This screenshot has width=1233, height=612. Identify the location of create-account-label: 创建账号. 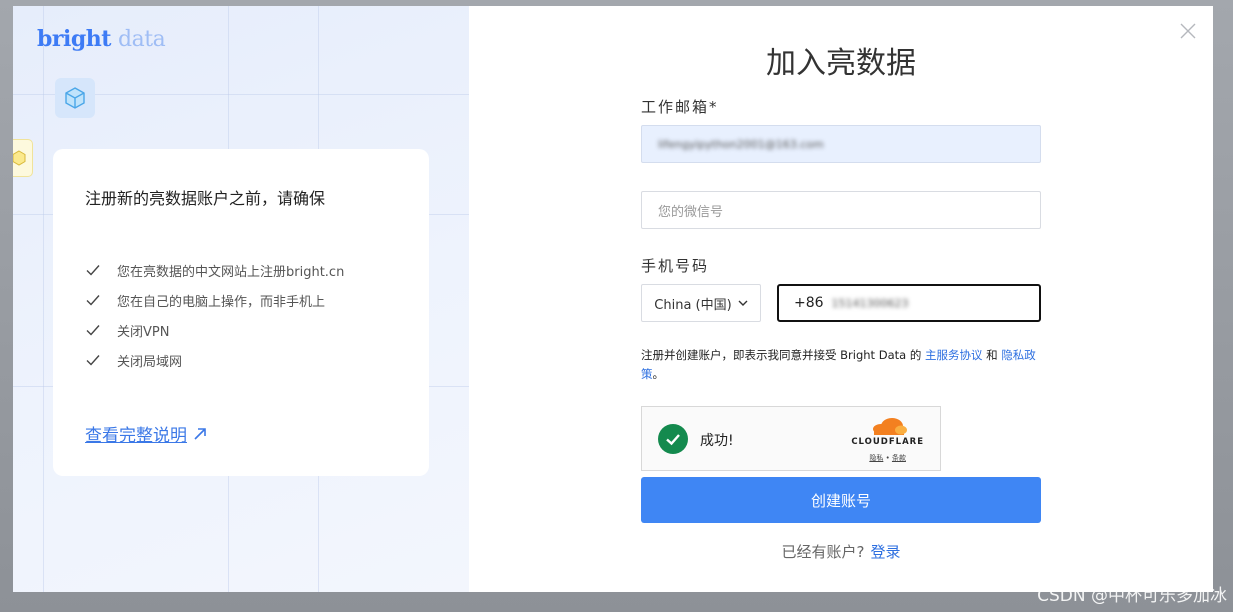
(840, 500).